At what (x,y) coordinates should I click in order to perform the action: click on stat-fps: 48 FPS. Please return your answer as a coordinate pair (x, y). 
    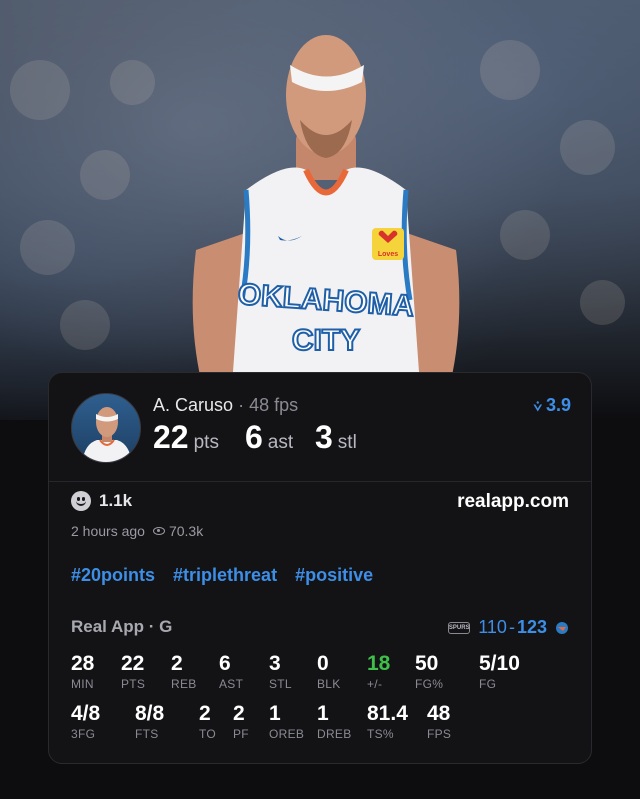
    Looking at the image, I should click on (439, 722).